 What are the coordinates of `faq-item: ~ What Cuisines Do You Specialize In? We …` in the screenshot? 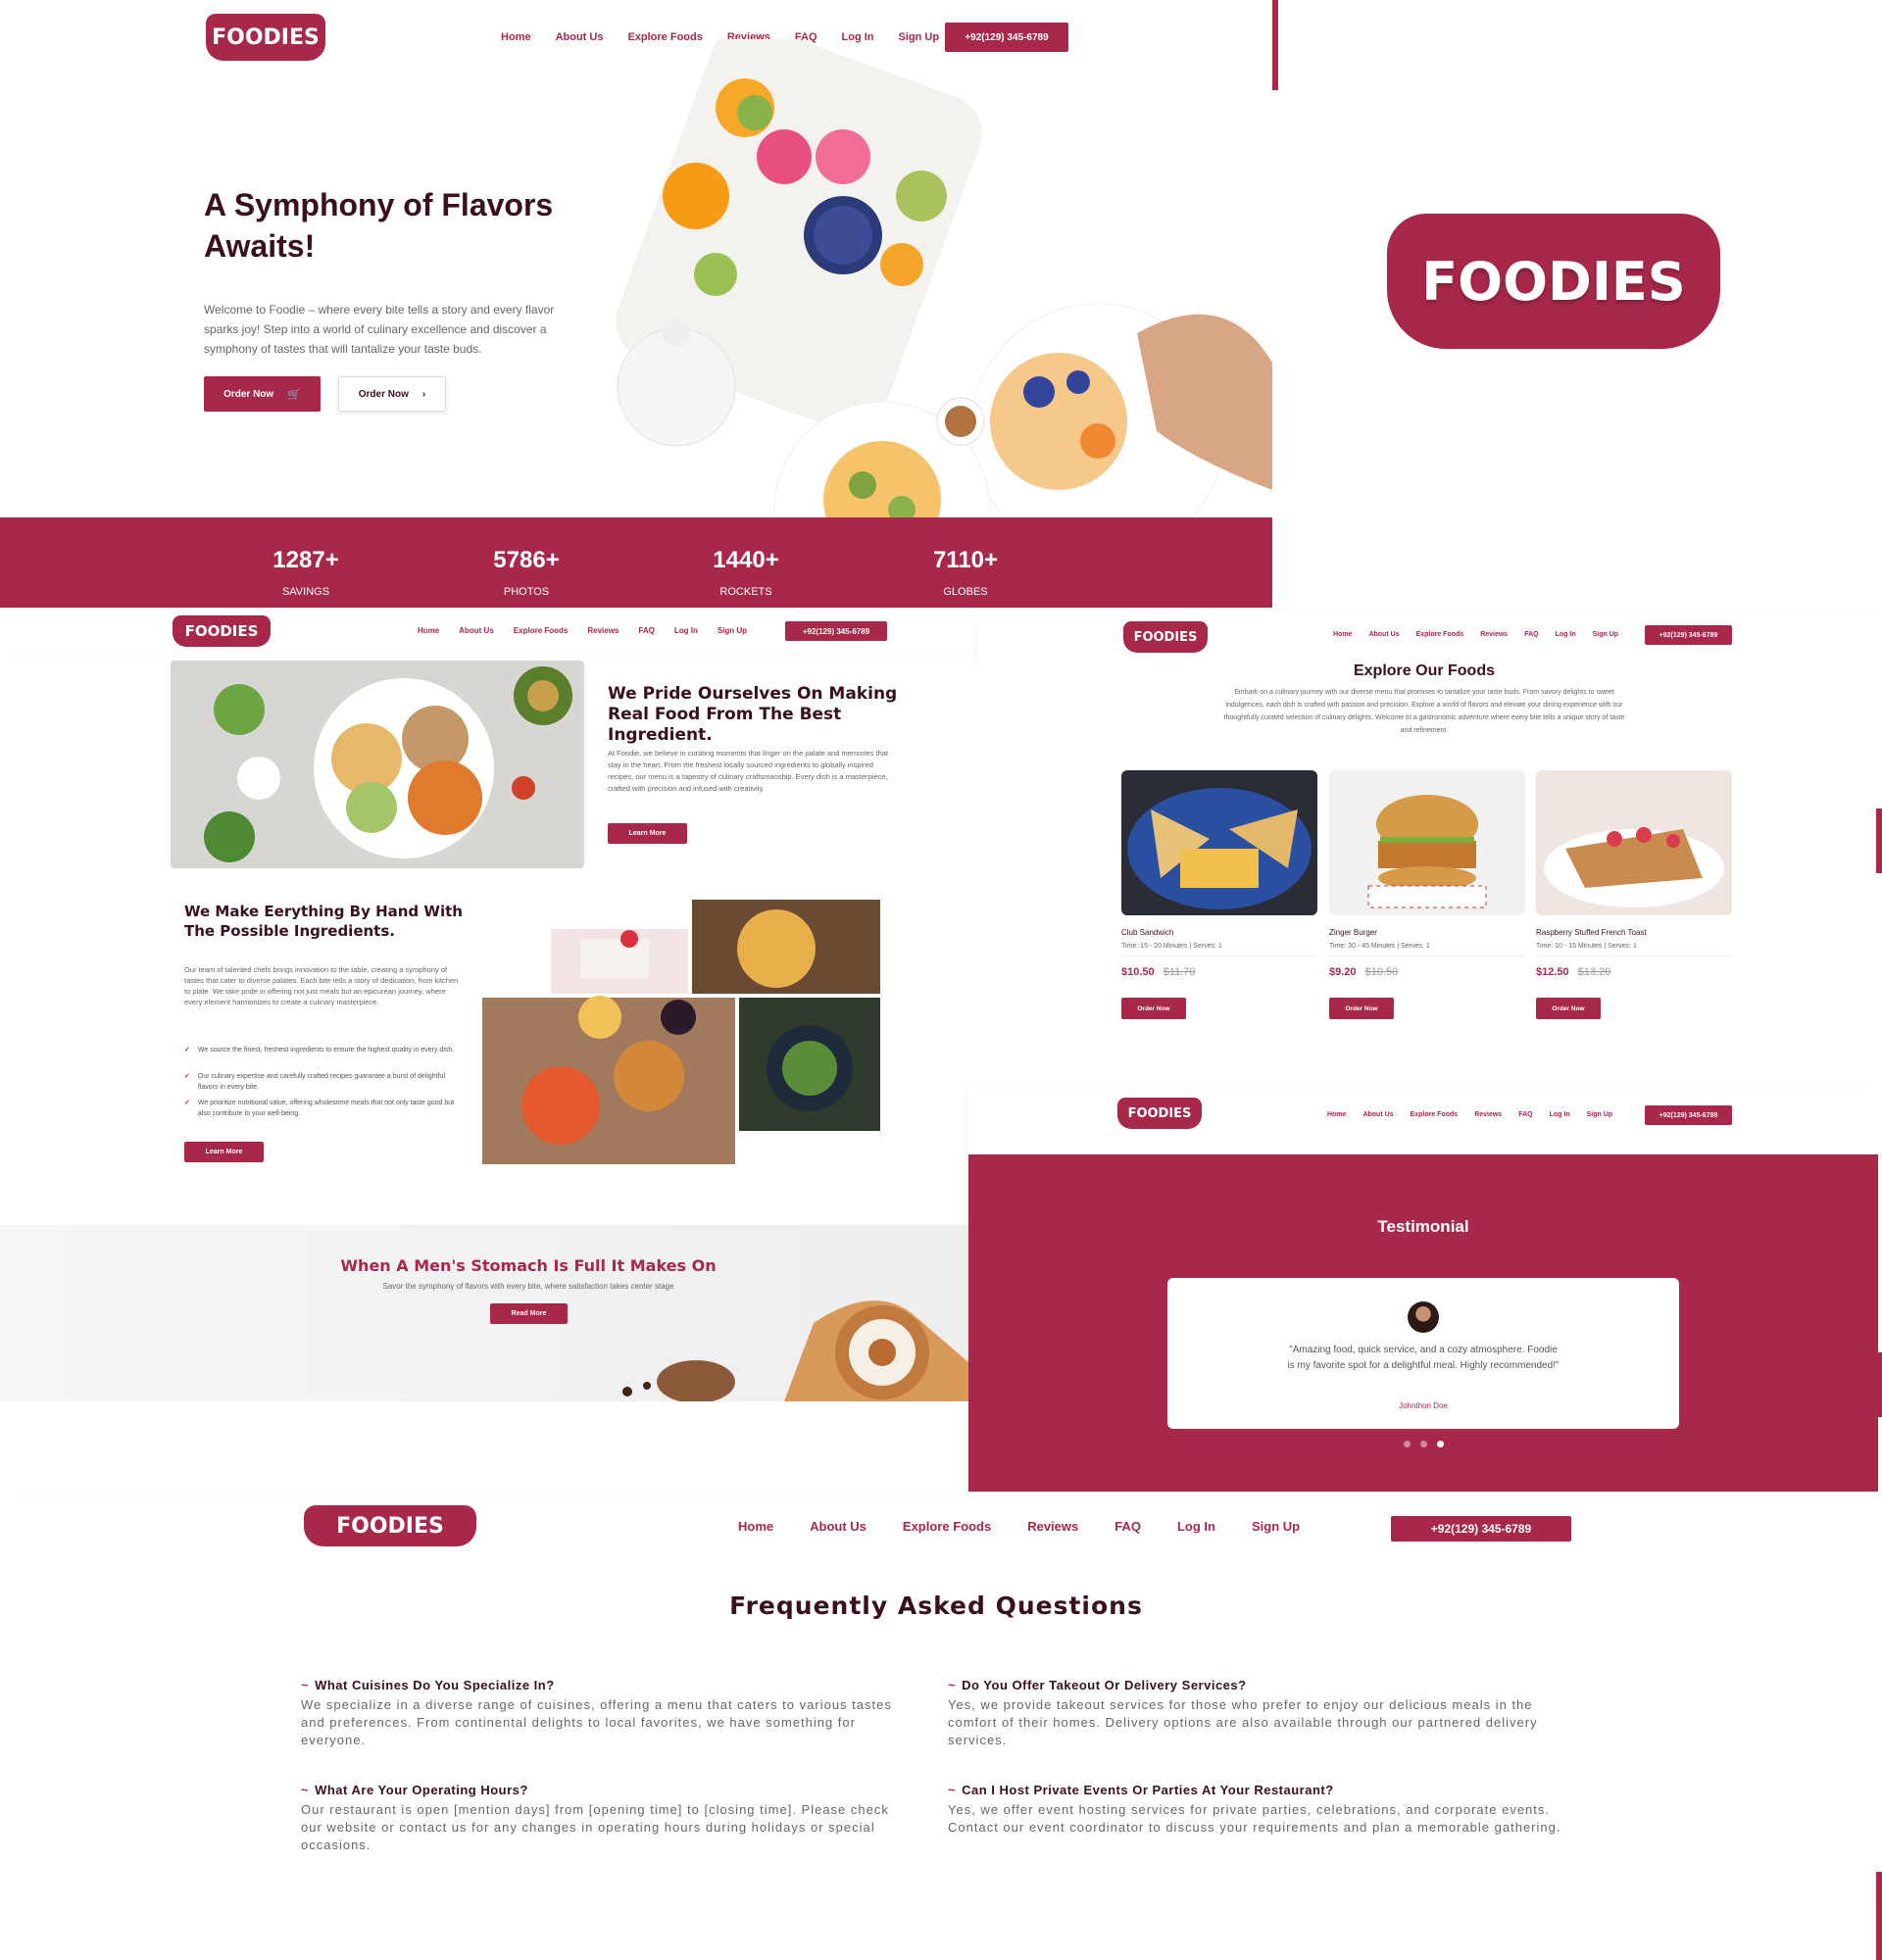 It's located at (605, 1713).